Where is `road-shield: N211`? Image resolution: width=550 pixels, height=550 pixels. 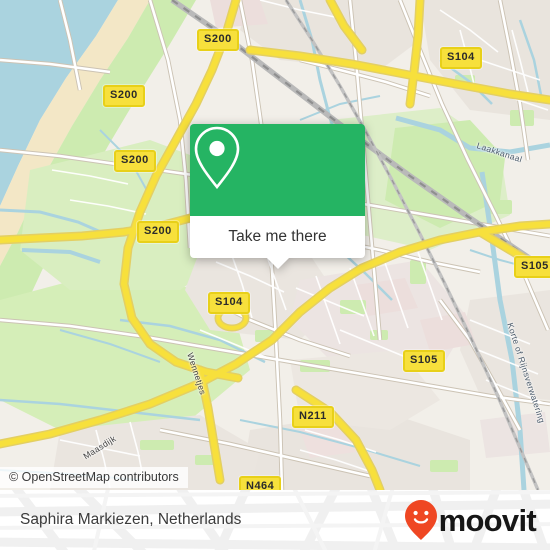
road-shield: N211 is located at coordinates (313, 417).